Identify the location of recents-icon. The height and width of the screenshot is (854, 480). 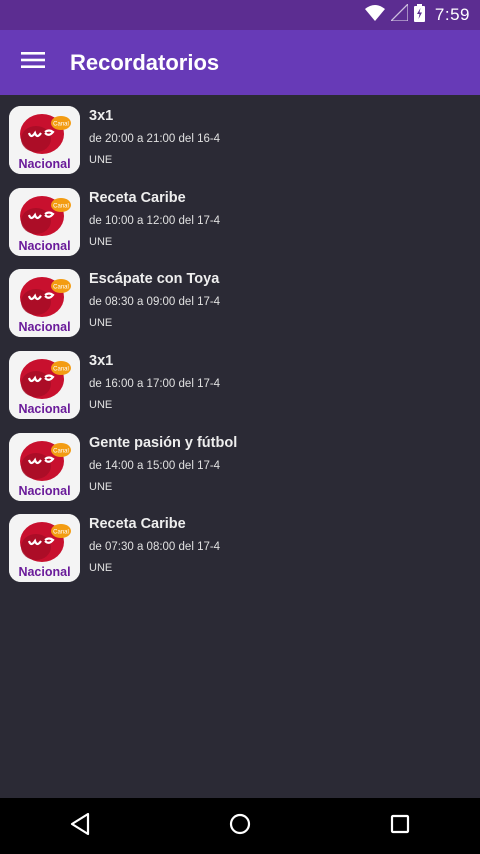
(400, 826).